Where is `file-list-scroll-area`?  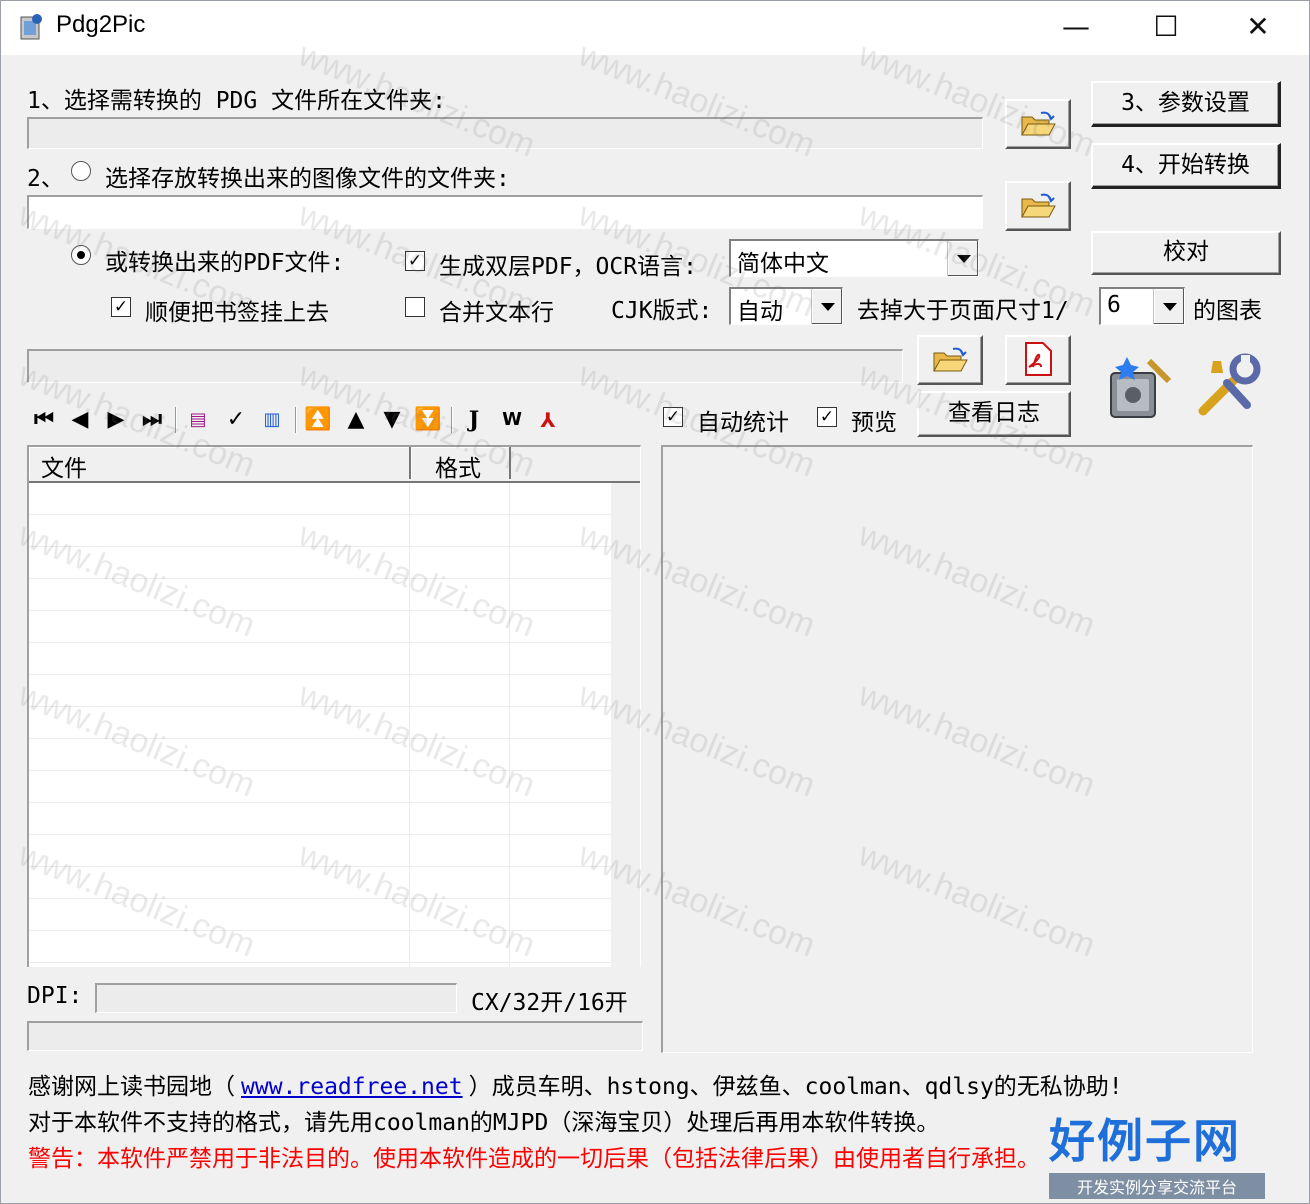
file-list-scroll-area is located at coordinates (625, 725).